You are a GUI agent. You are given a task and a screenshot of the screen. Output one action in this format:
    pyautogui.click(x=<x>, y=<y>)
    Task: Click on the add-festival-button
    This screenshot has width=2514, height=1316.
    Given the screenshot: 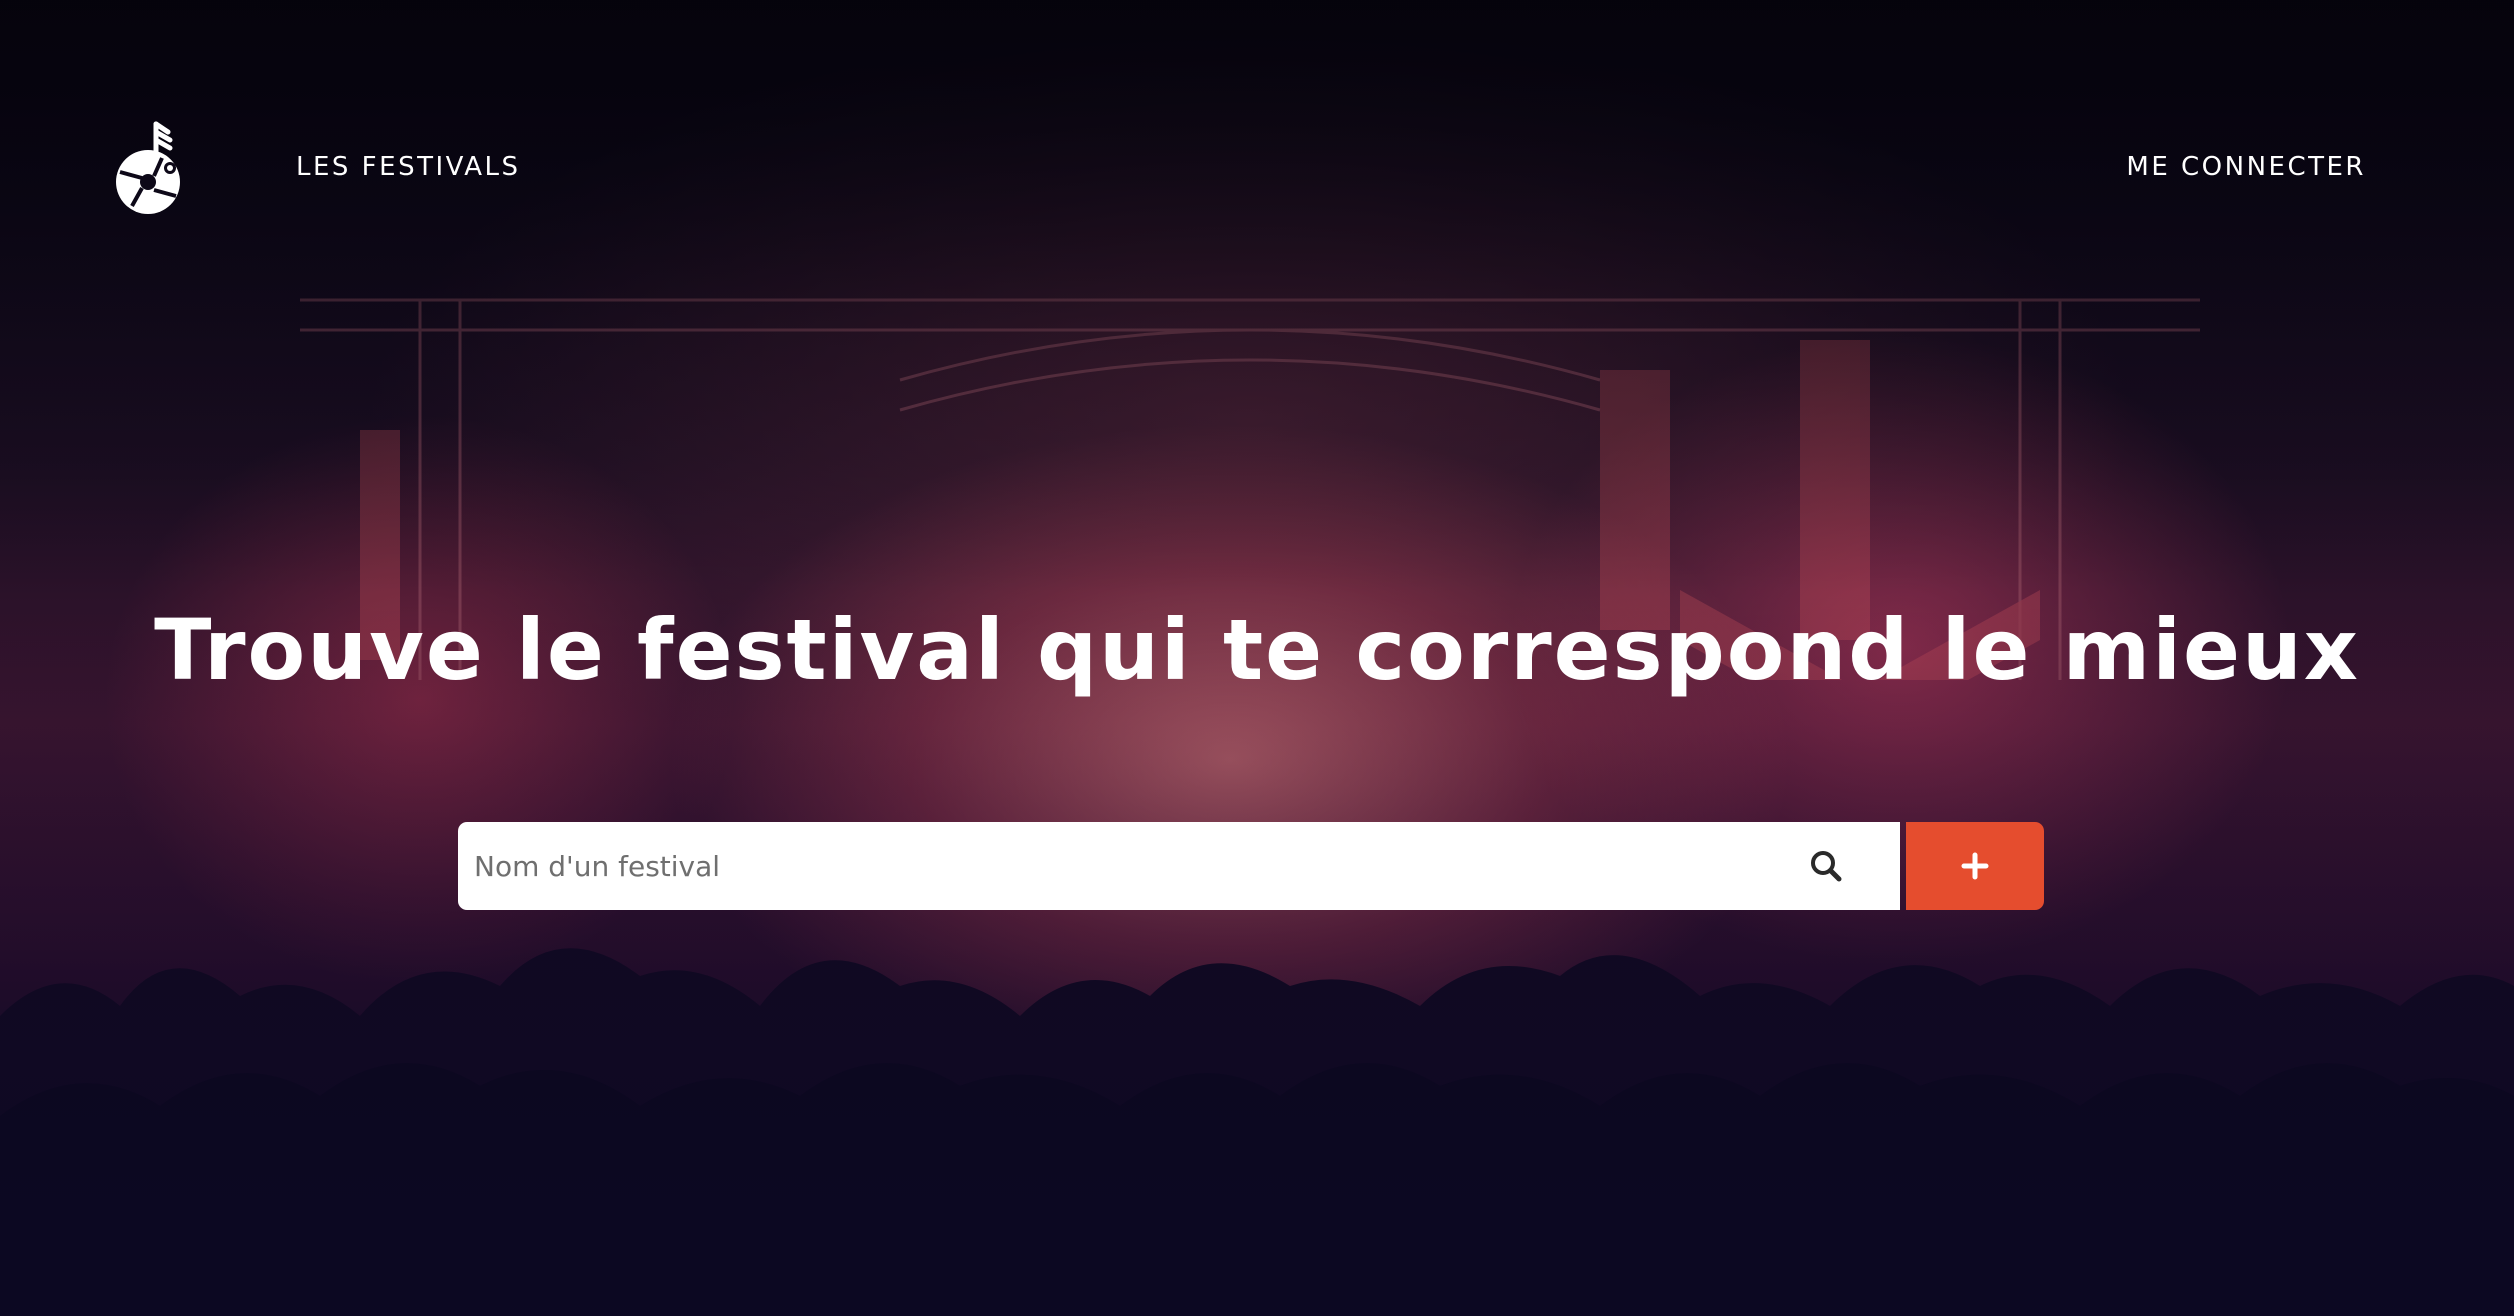 What is the action you would take?
    pyautogui.click(x=1975, y=866)
    